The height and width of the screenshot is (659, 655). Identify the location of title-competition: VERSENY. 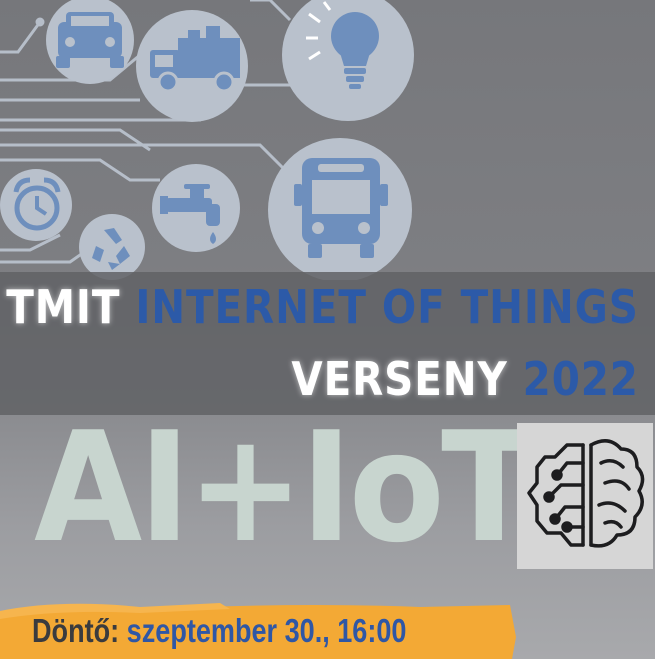
(399, 379).